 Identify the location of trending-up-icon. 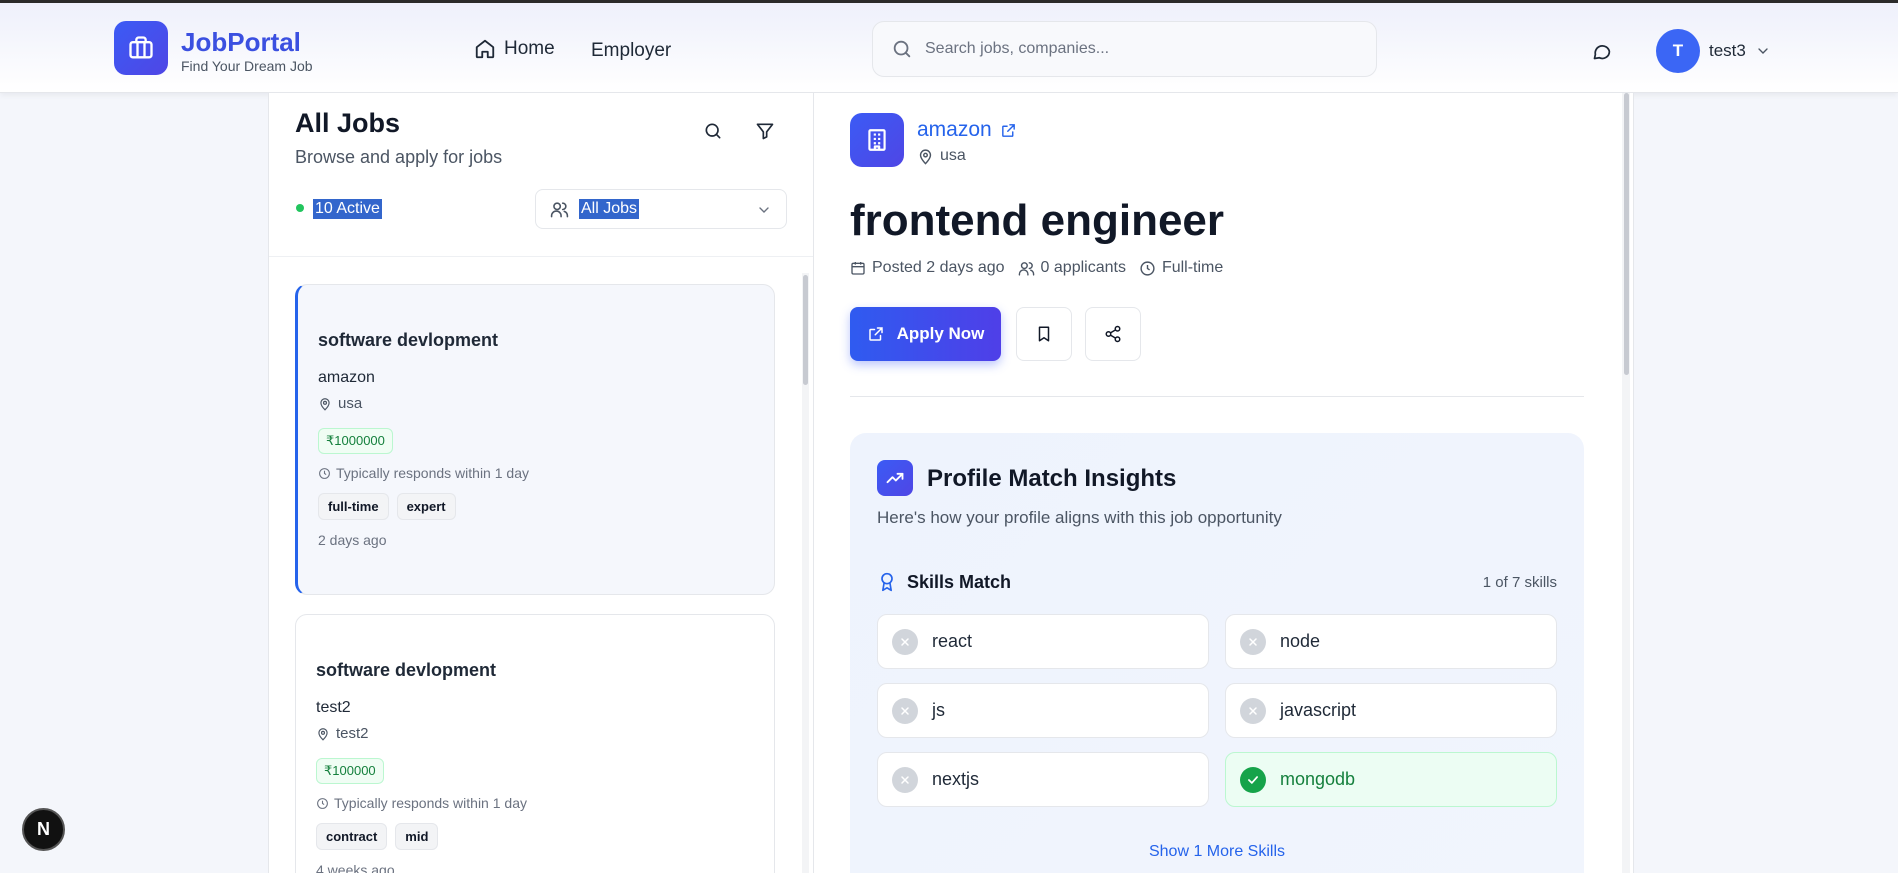
(895, 478).